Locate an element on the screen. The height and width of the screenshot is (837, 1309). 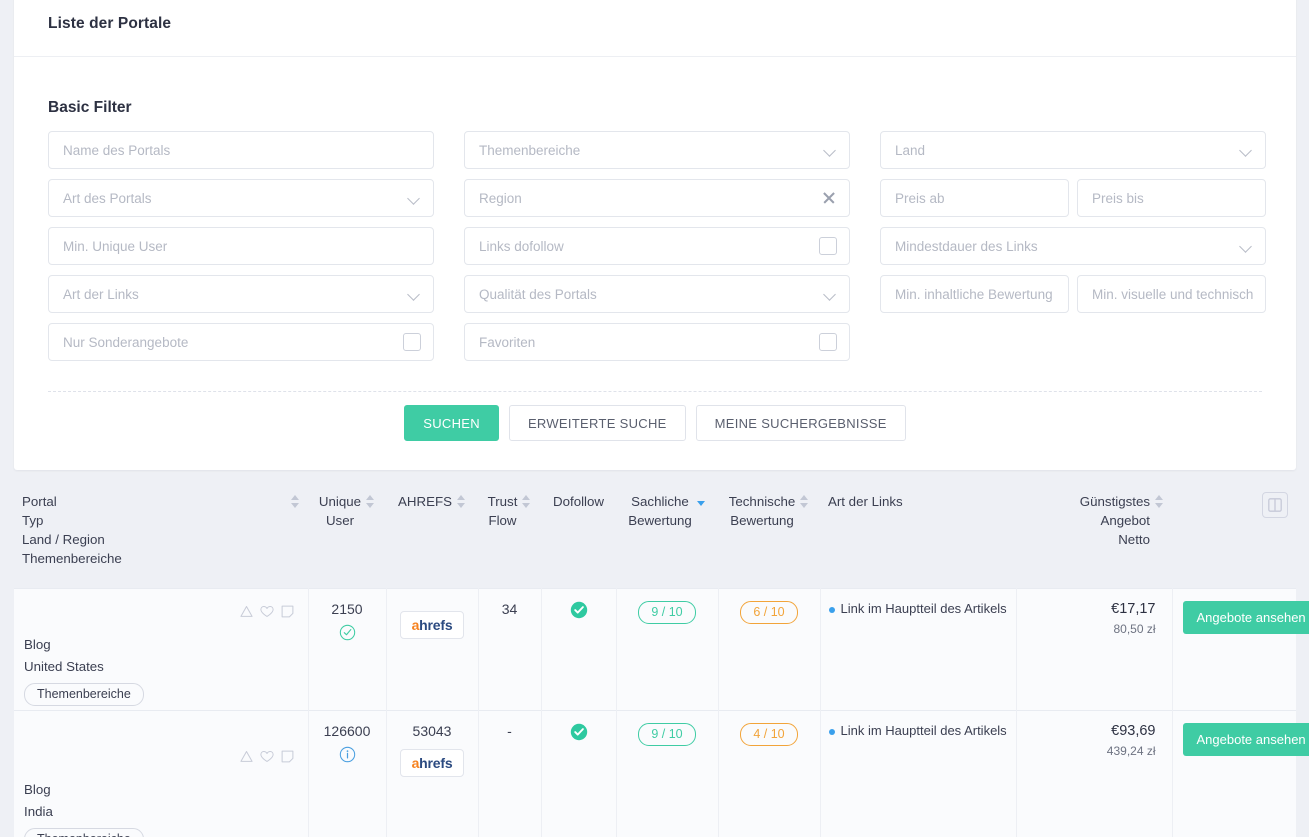
column-header-portal-line-4: Themenbereiche is located at coordinates (72, 558).